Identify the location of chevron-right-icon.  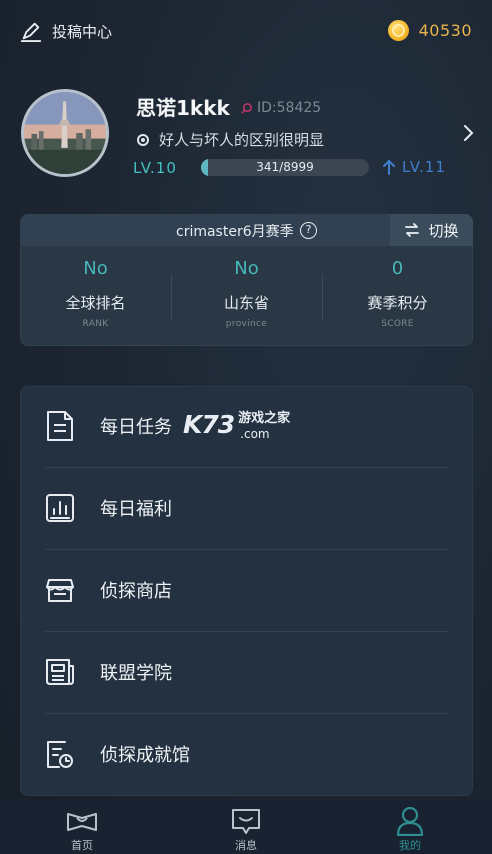
(468, 133).